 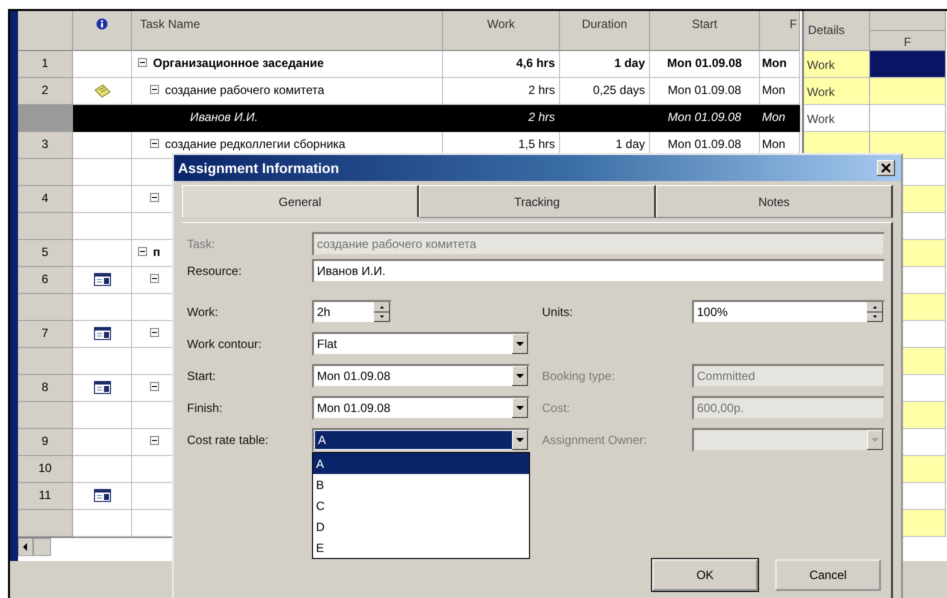 What do you see at coordinates (421, 344) in the screenshot?
I see `dropdown: Flat` at bounding box center [421, 344].